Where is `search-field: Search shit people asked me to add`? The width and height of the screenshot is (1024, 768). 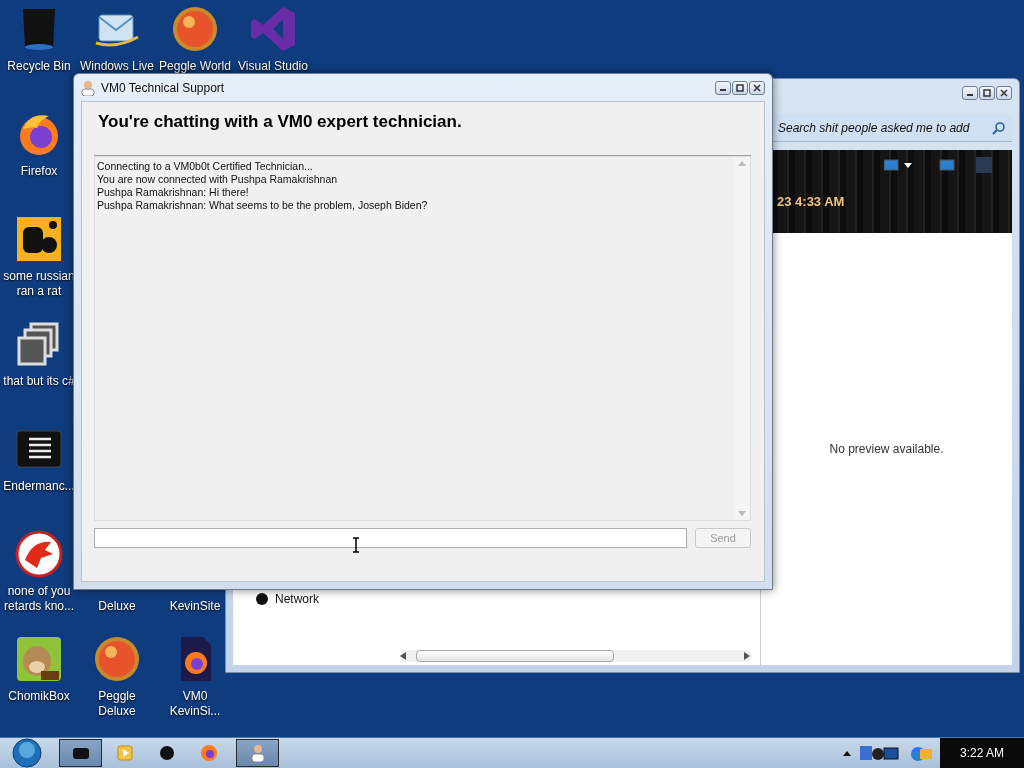
search-field: Search shit people asked me to add is located at coordinates (891, 128).